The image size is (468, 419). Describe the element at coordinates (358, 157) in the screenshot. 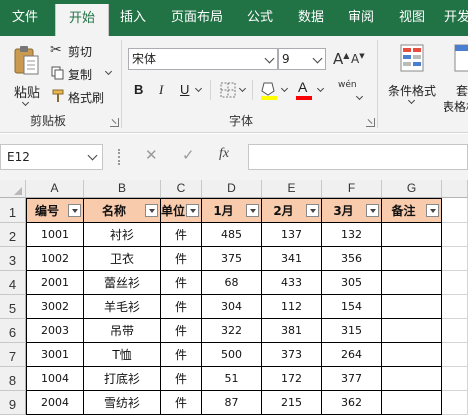

I see `formula-input` at that location.